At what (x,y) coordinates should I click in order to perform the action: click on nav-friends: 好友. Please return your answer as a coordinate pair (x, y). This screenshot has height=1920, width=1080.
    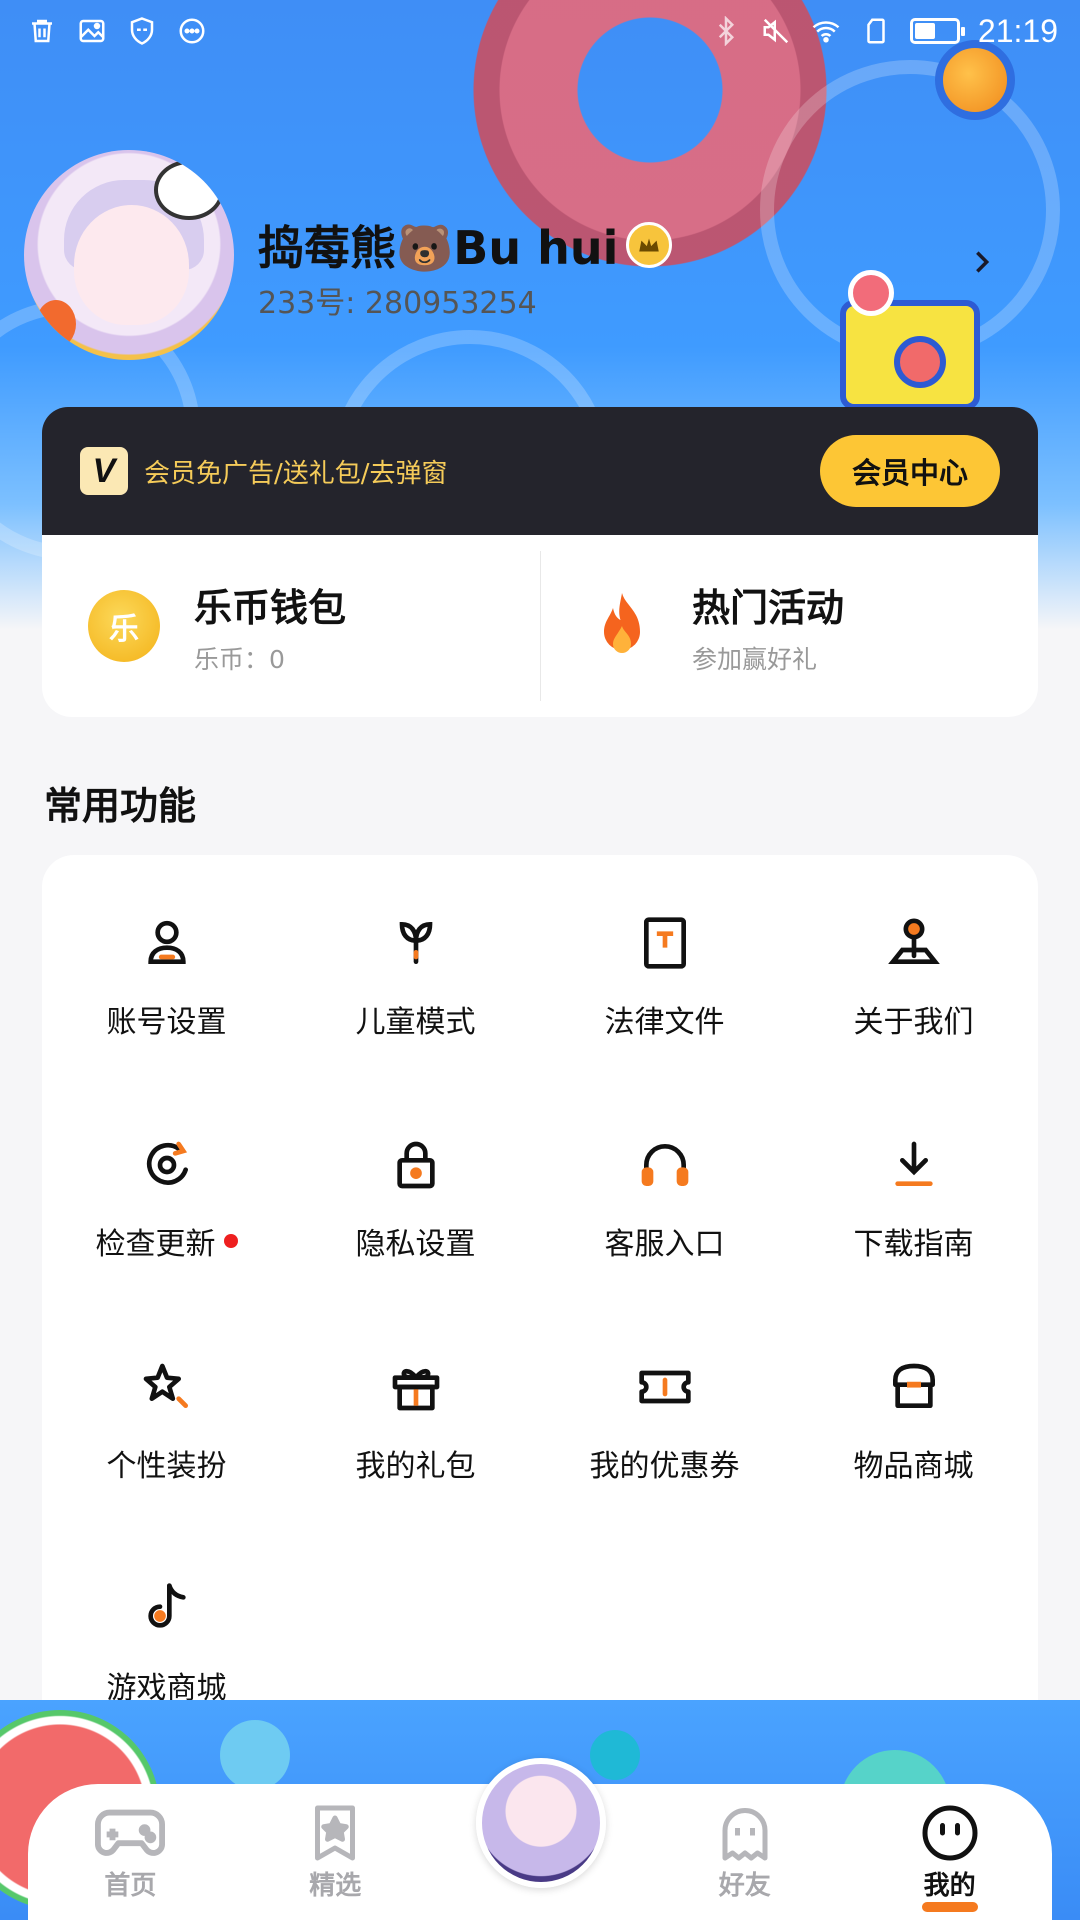
    Looking at the image, I should click on (744, 1852).